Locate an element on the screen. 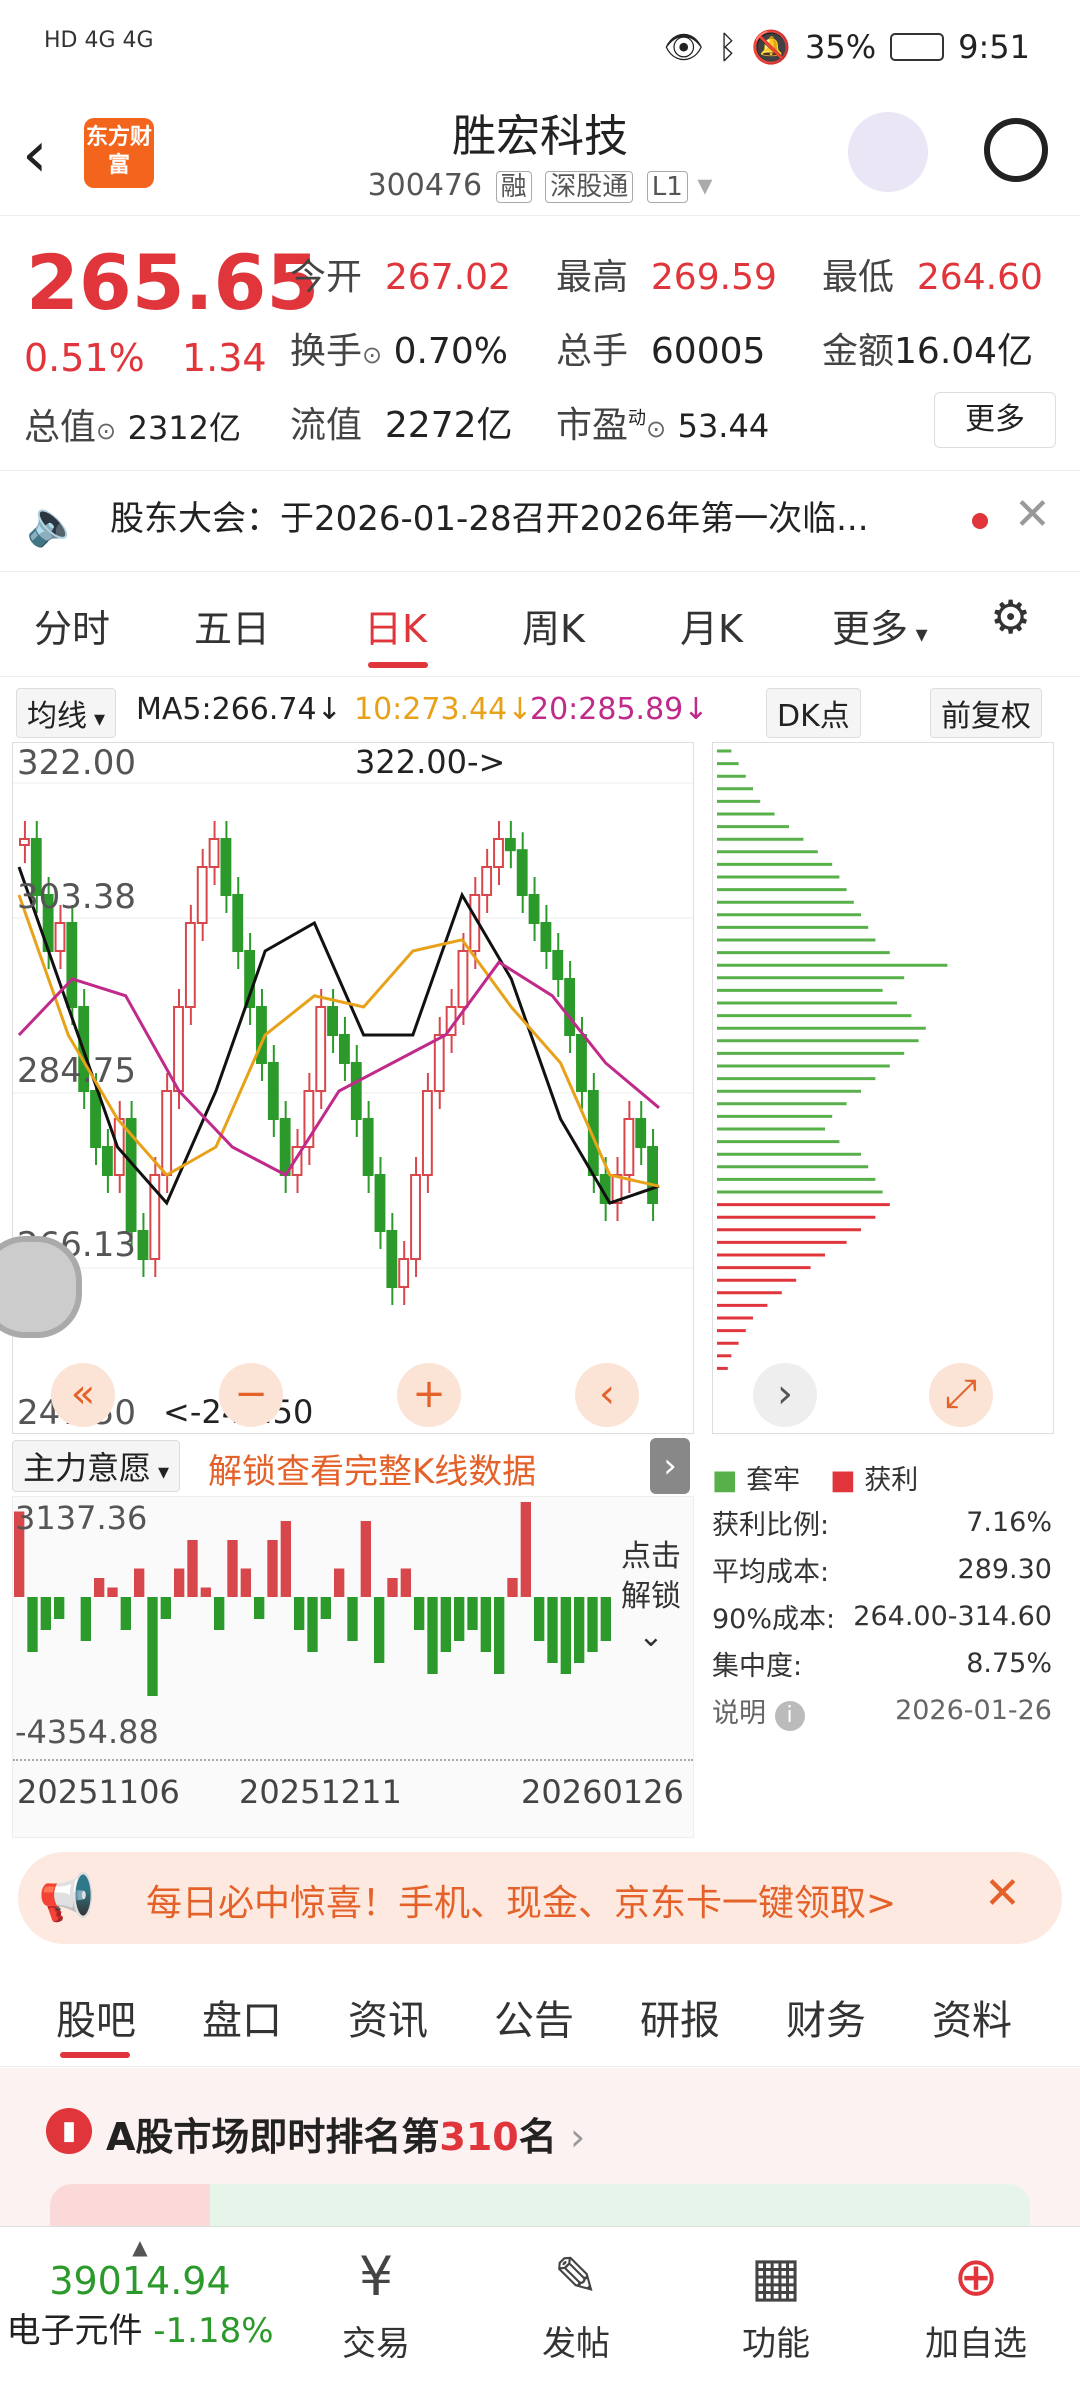  next-icon: › is located at coordinates (785, 1395).